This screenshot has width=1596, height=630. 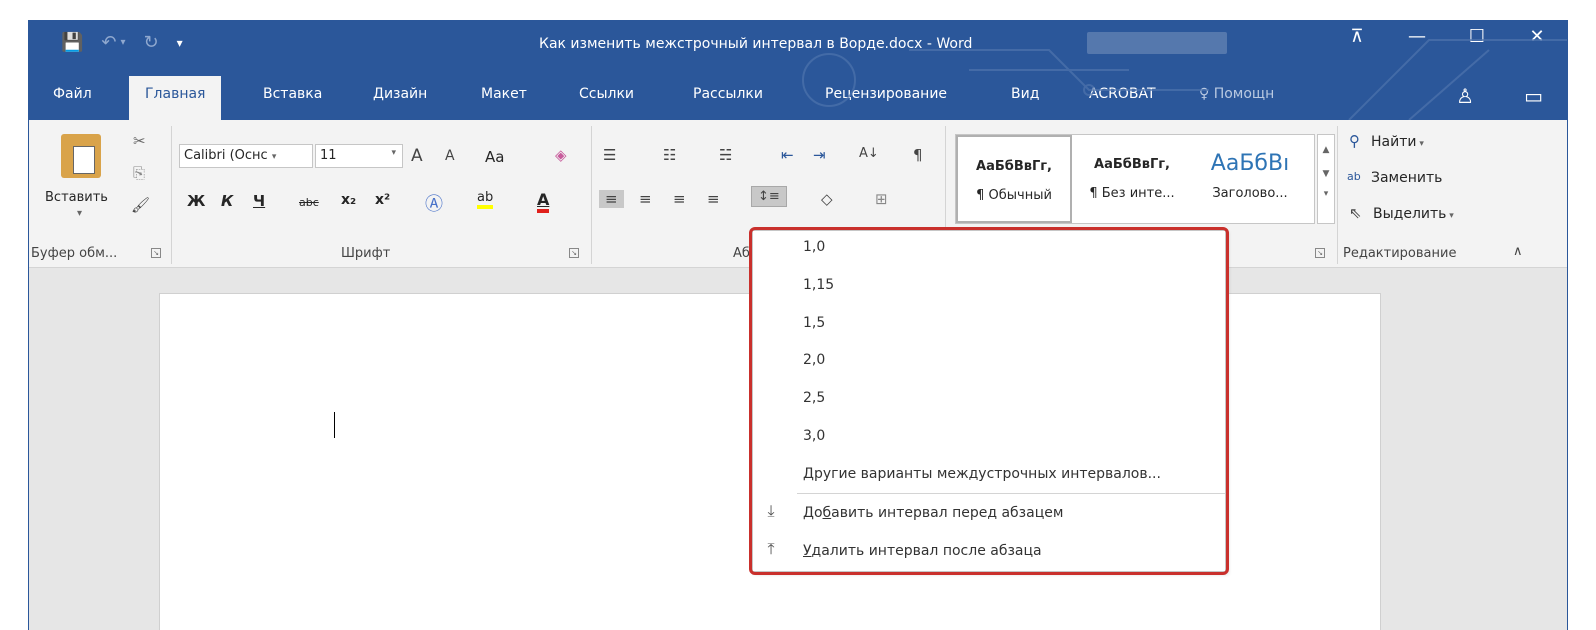 I want to click on redo-icon: ↻, so click(x=151, y=42).